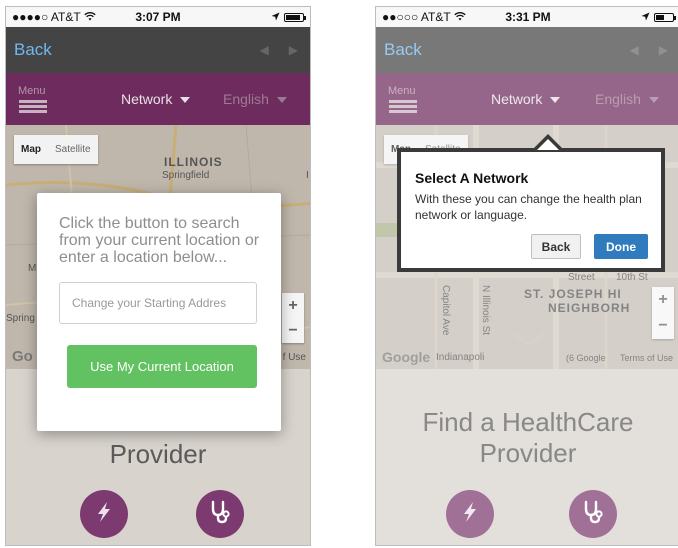  I want to click on provider-title: Provider, so click(158, 454).